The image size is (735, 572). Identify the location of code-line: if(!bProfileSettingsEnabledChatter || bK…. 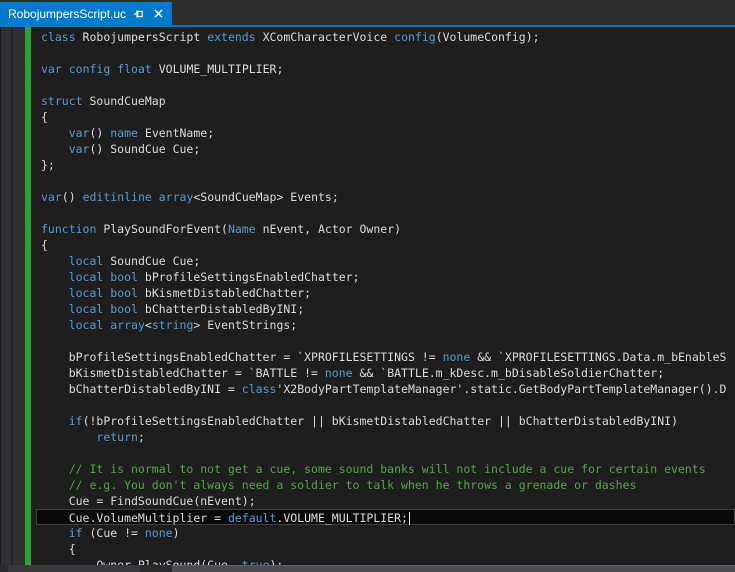
(383, 421).